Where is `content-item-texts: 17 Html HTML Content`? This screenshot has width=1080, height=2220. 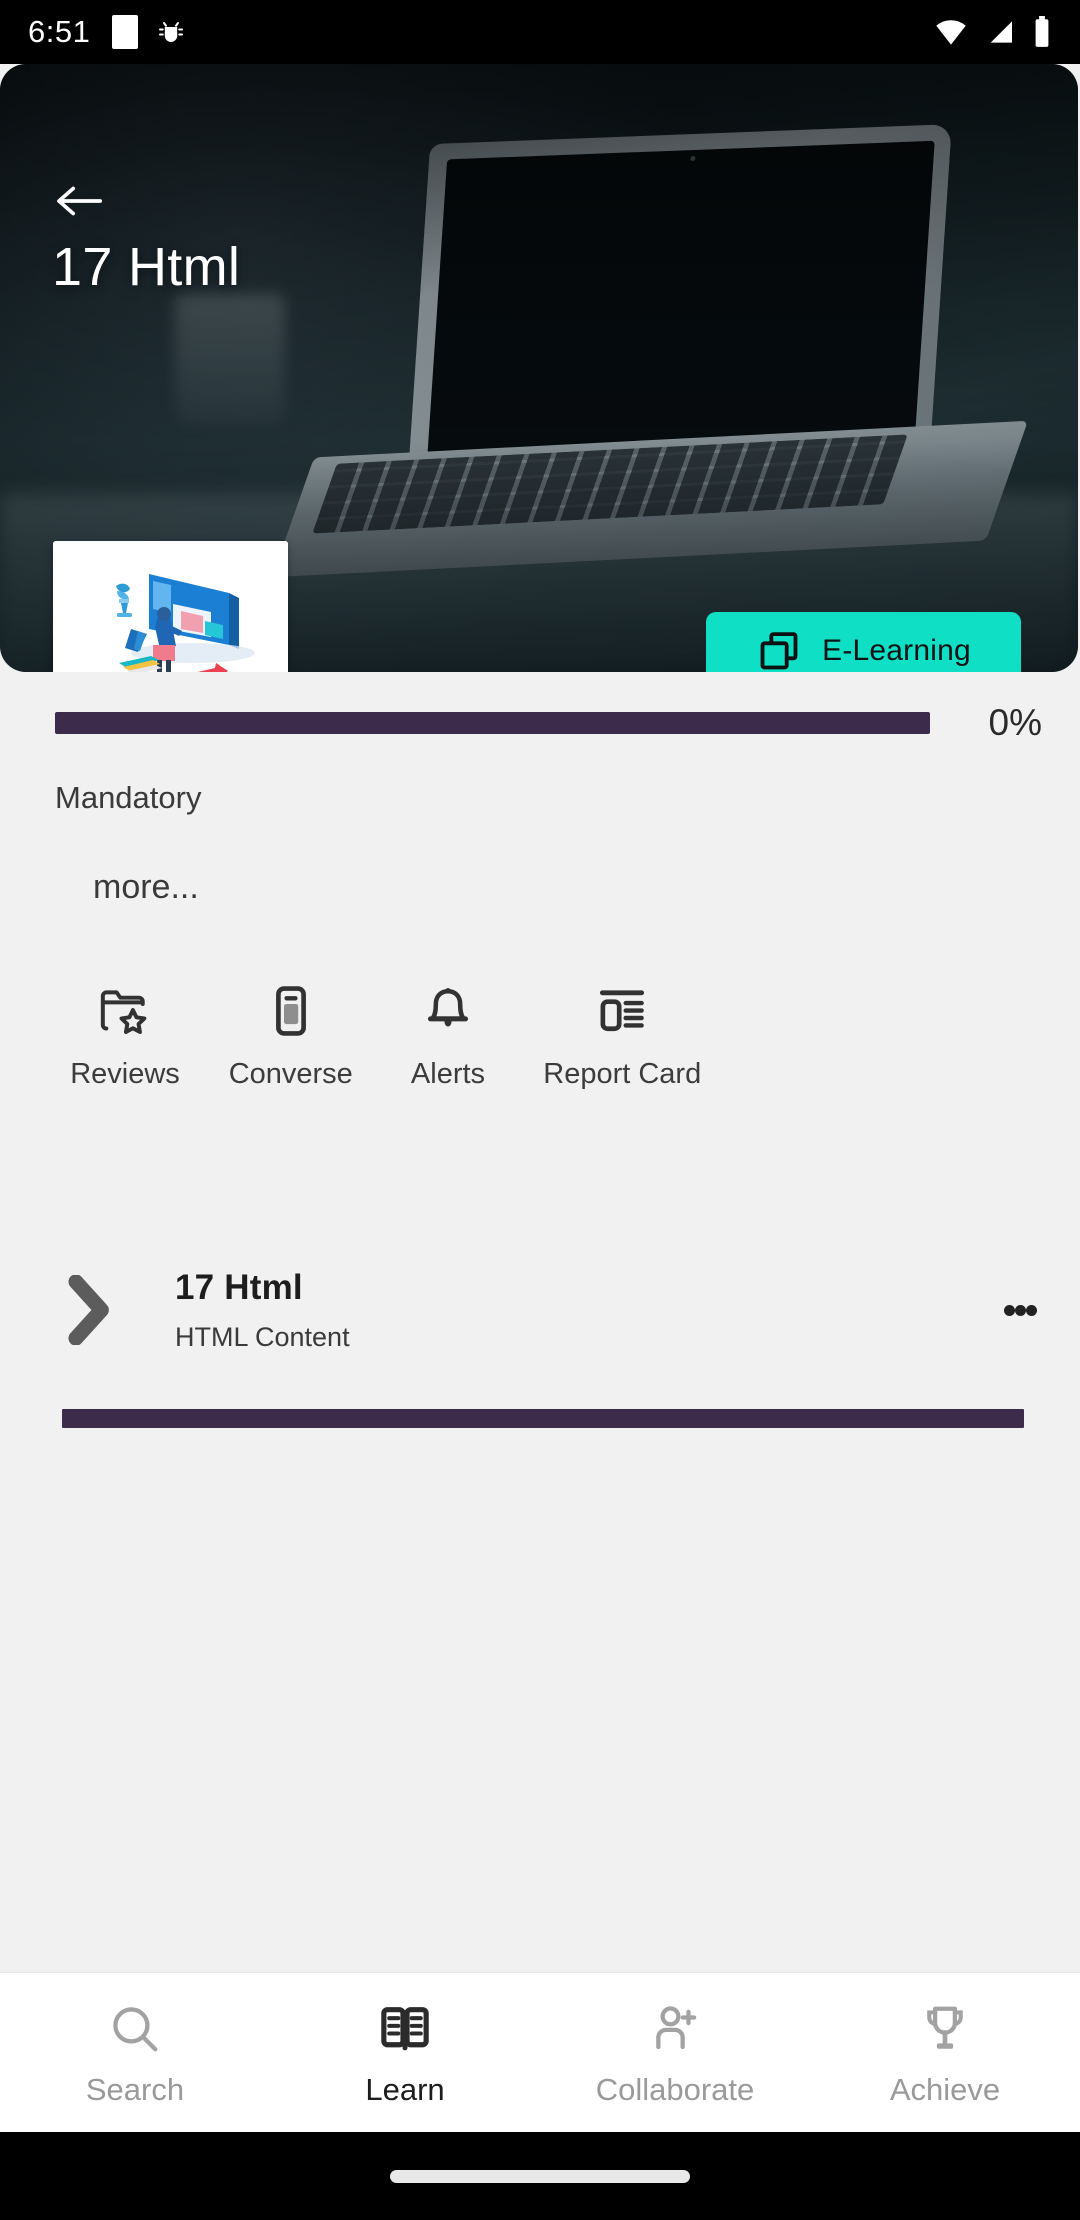
content-item-texts: 17 Html HTML Content is located at coordinates (567, 1310).